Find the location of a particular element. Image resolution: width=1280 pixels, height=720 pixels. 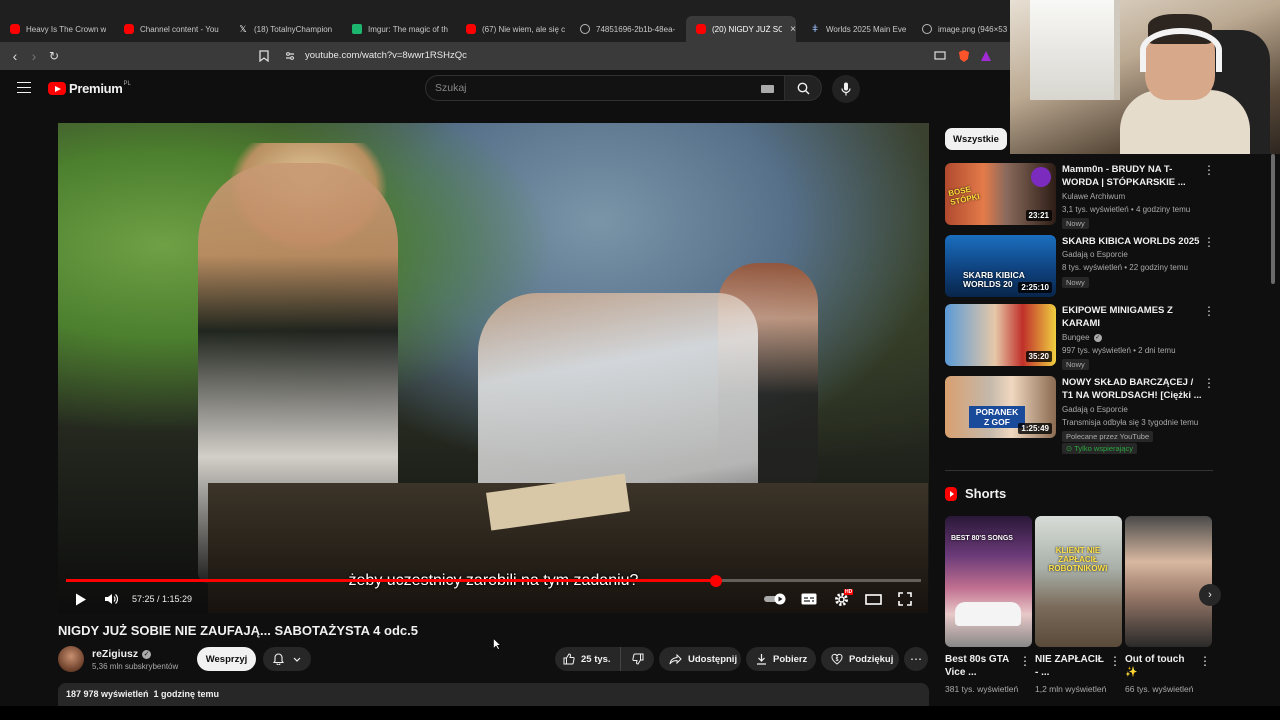

browser-tab: image.png (946×53 is located at coordinates (962, 29).